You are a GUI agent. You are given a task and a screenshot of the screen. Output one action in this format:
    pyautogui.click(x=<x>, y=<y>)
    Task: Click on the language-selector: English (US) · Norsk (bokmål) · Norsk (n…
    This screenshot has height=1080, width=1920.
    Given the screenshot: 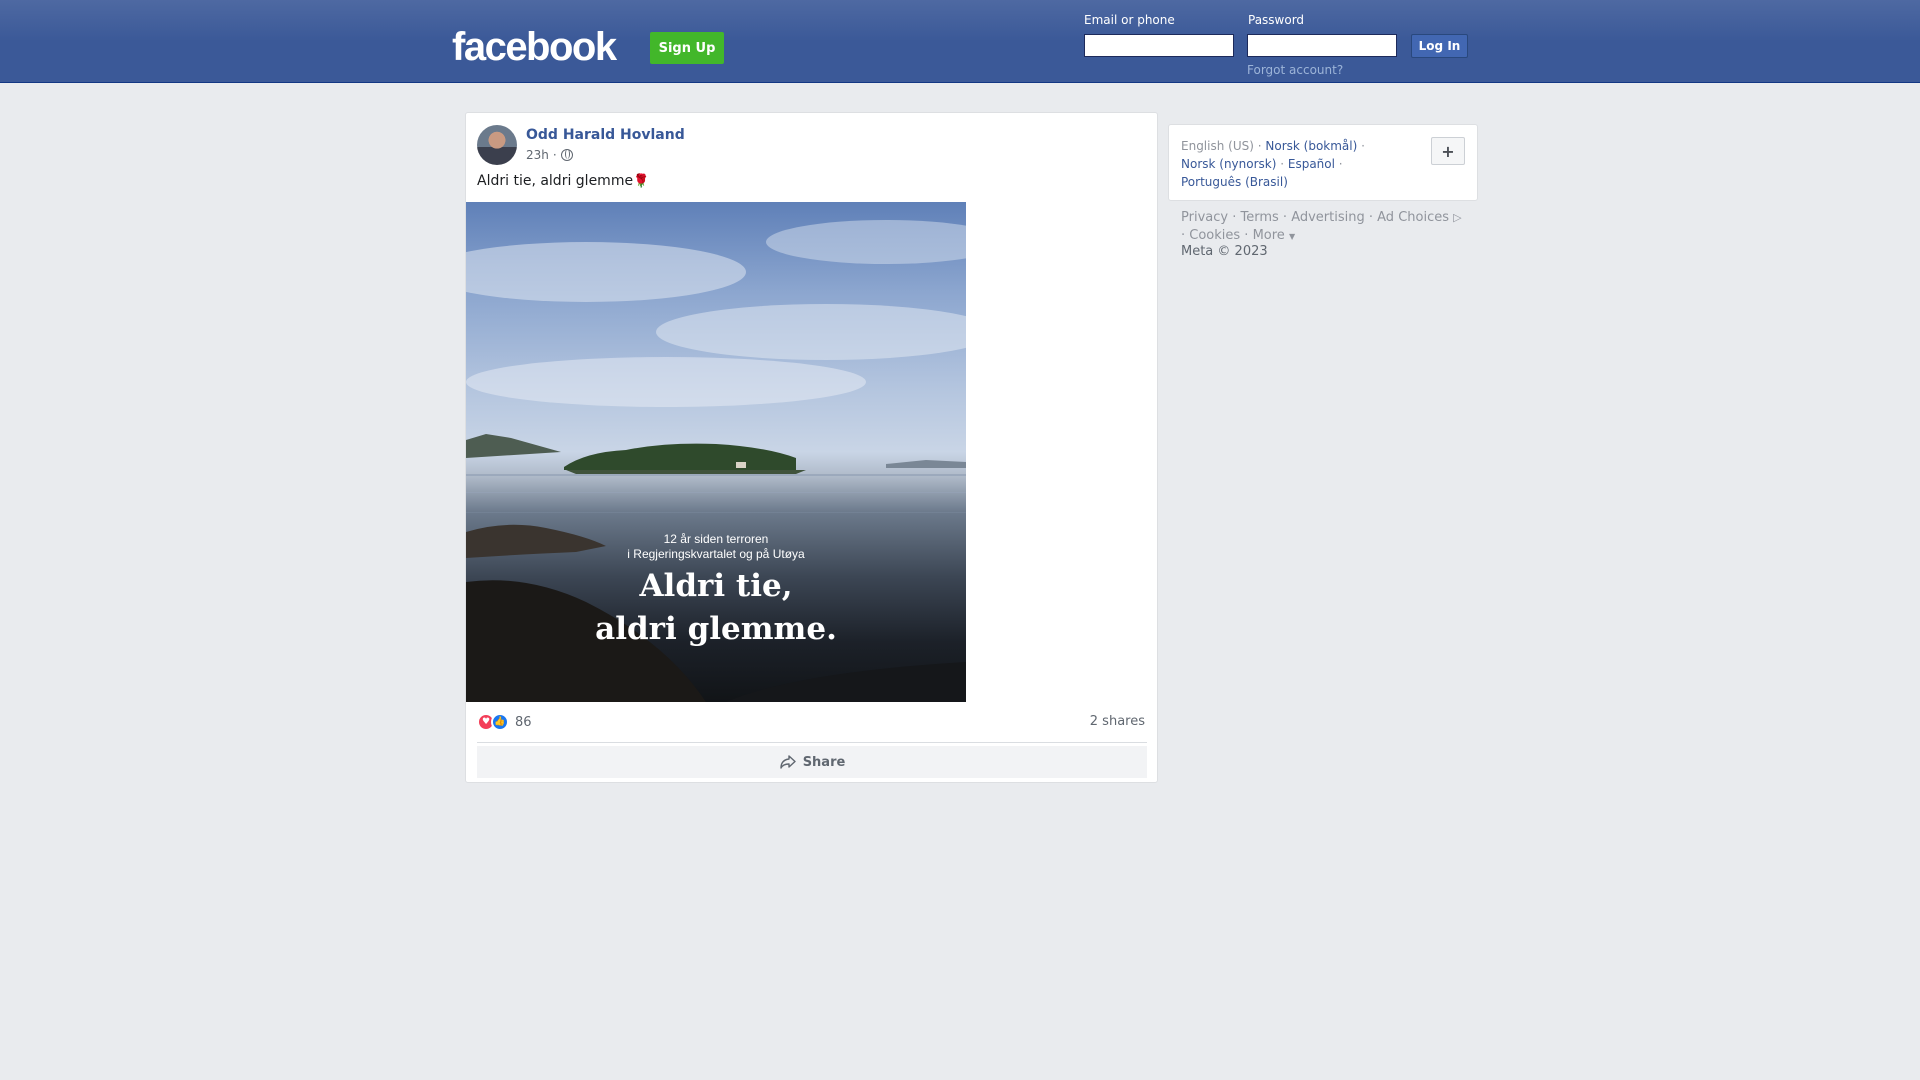 What is the action you would take?
    pyautogui.click(x=1323, y=162)
    